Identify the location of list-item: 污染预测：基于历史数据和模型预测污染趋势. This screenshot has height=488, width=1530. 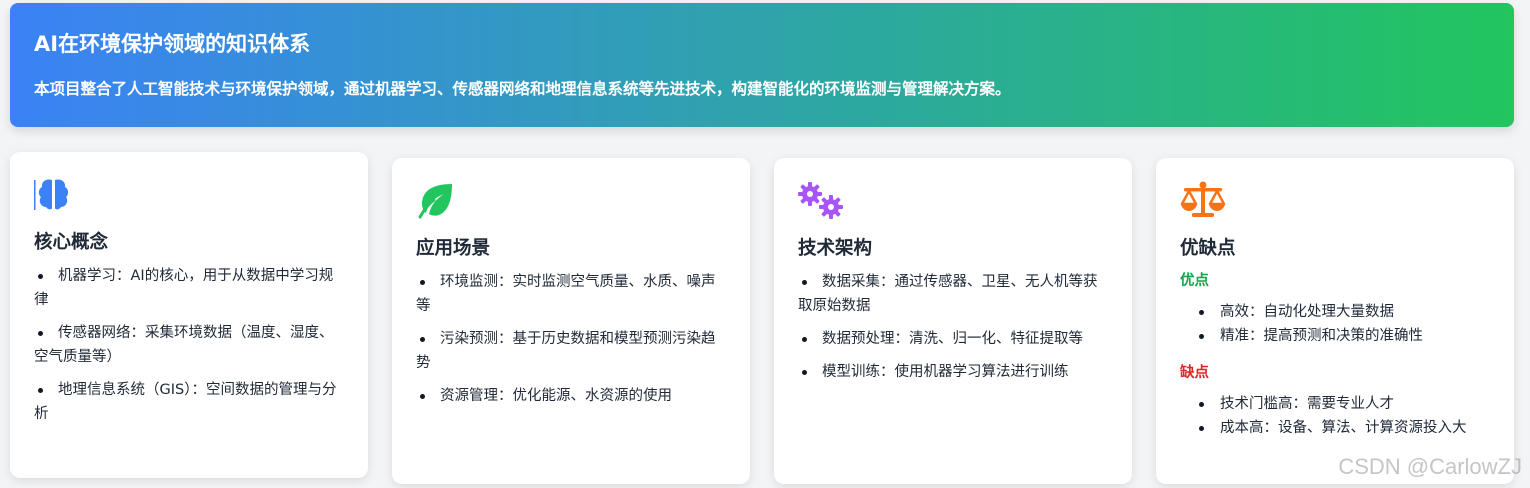
(572, 351).